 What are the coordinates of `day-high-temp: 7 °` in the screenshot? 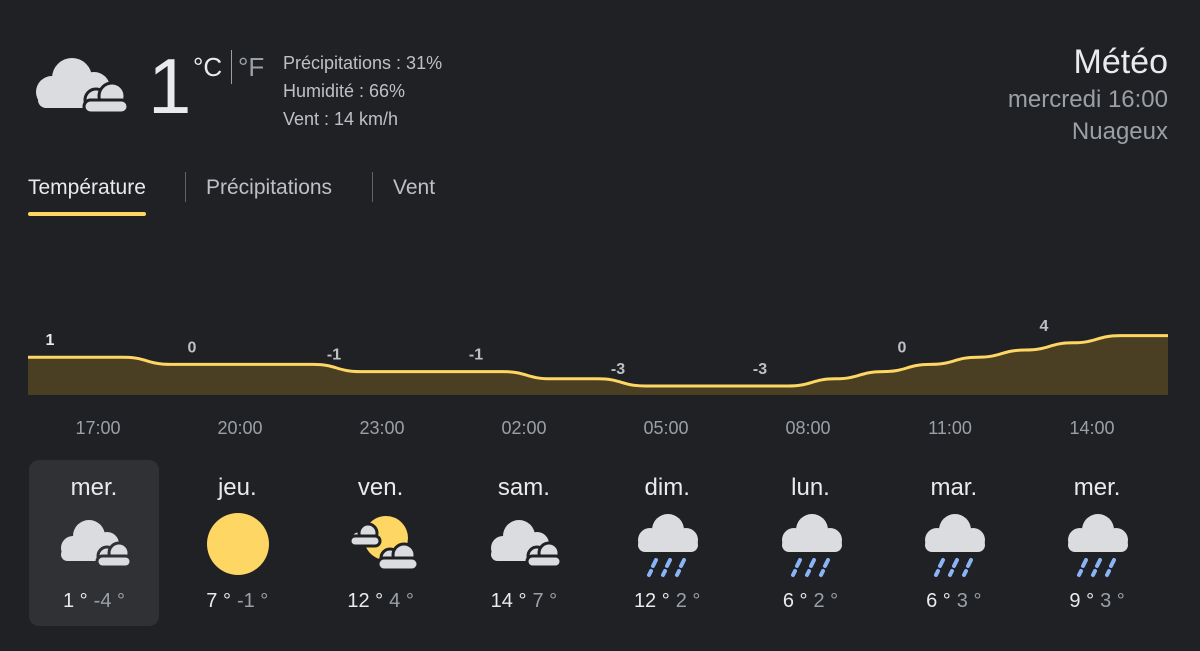 It's located at (218, 601).